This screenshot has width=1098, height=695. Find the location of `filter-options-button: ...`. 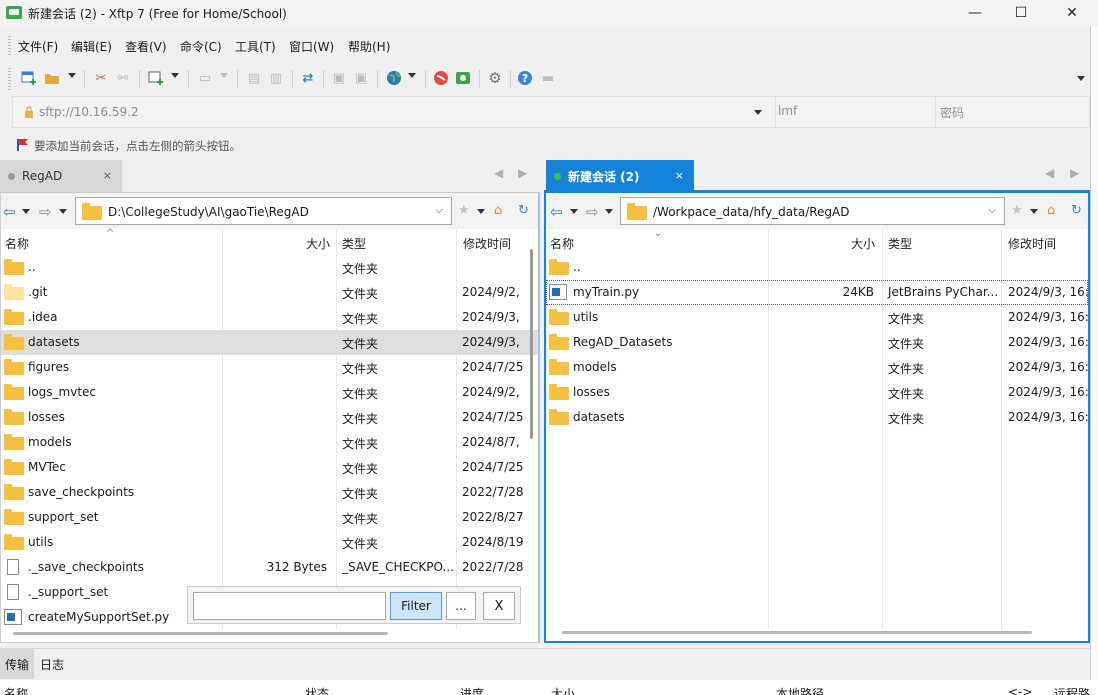

filter-options-button: ... is located at coordinates (461, 606).